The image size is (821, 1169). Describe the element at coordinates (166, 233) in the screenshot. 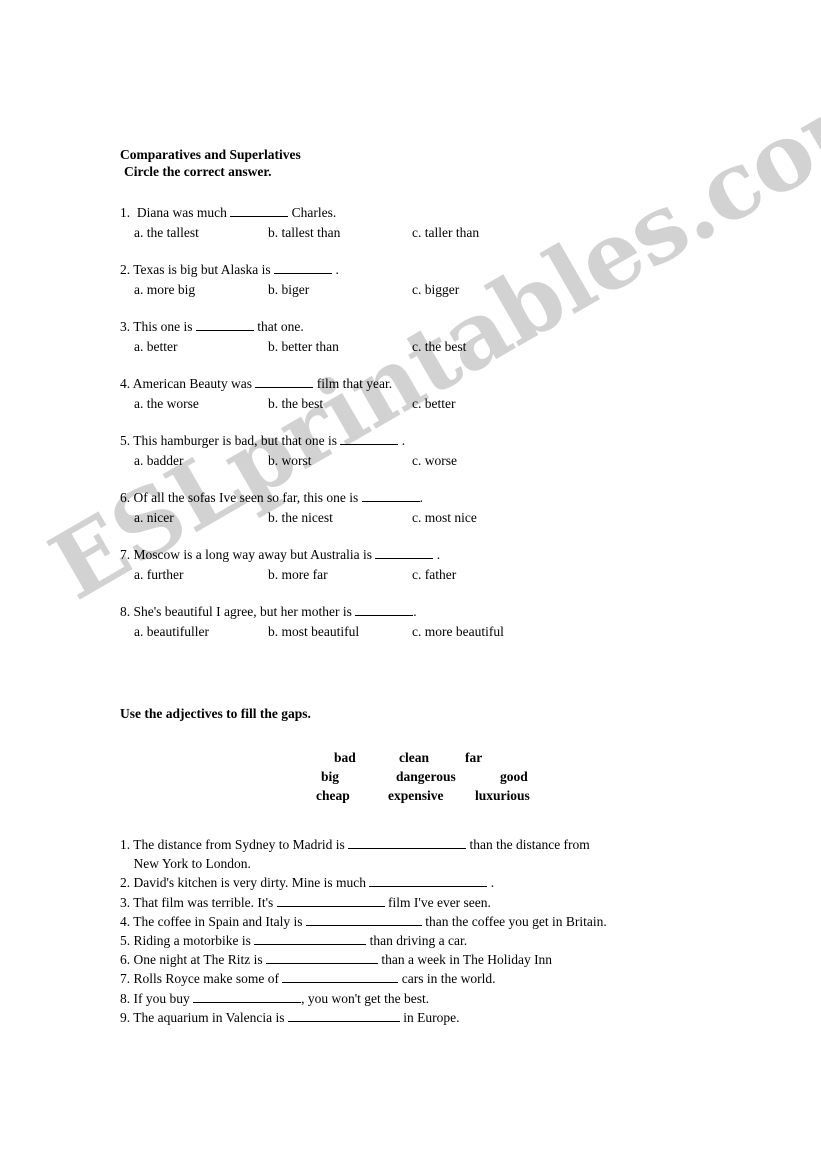

I see `mc-option-a: a. the tallest` at that location.